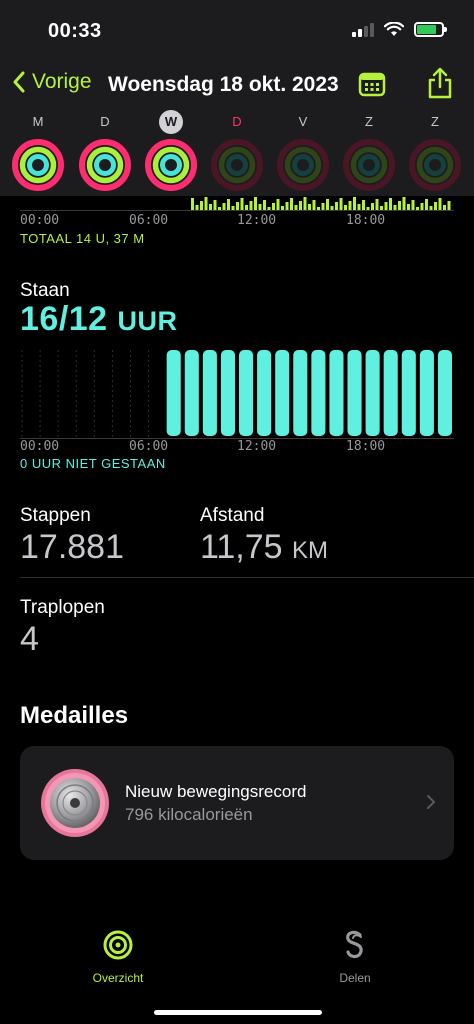  I want to click on day-letter: M, so click(38, 121).